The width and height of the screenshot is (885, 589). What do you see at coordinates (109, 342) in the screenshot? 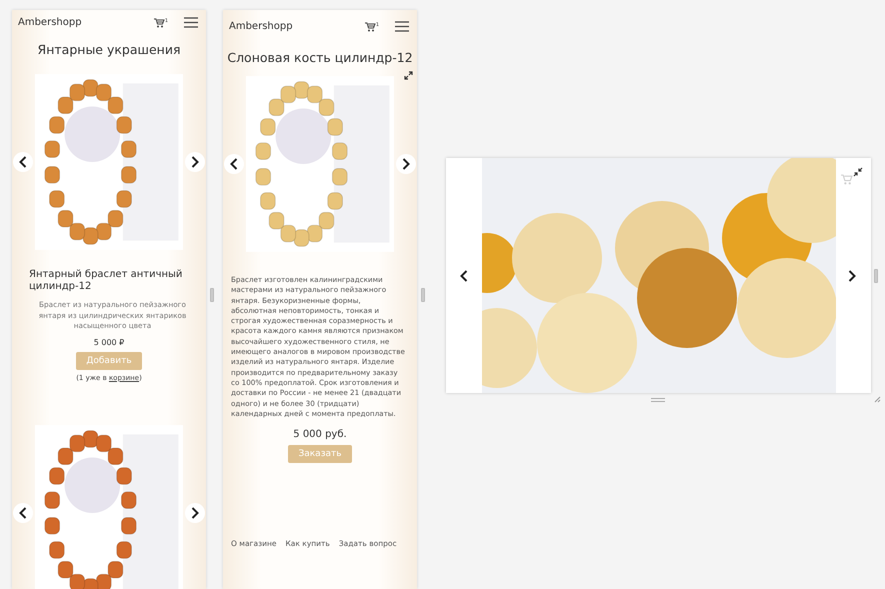
I see `product-price: 5 000 ₽` at bounding box center [109, 342].